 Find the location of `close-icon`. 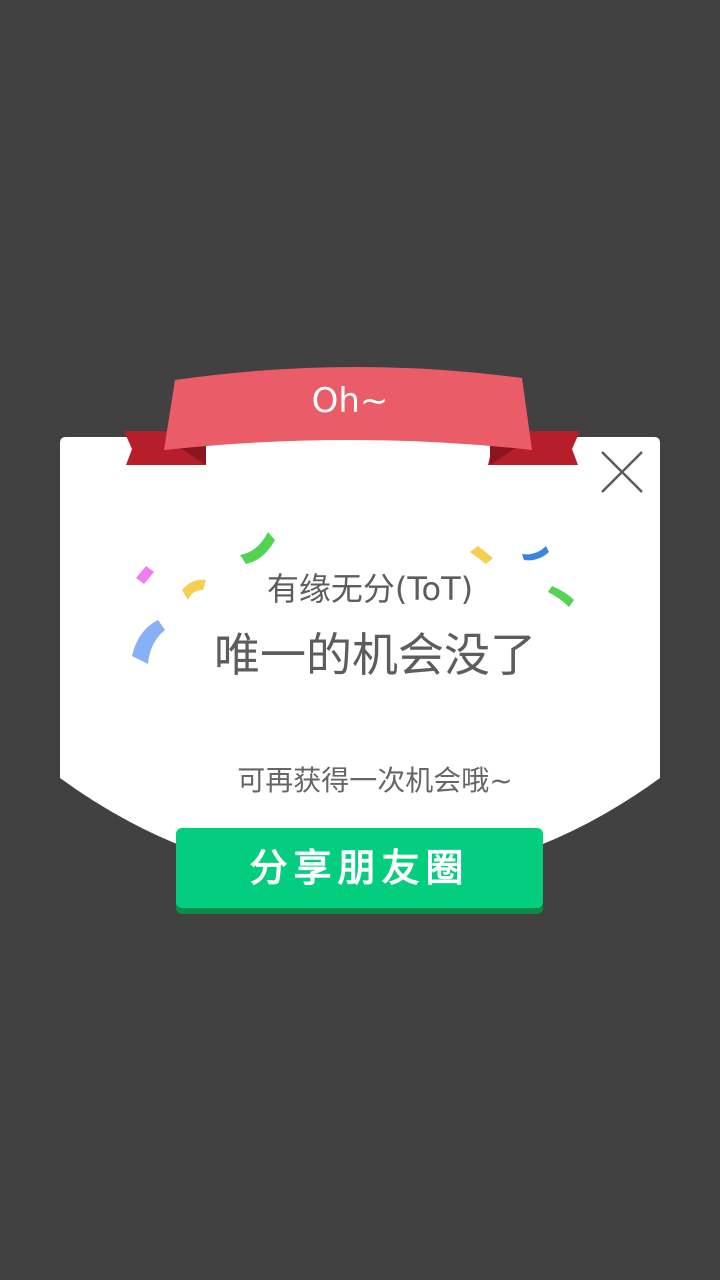

close-icon is located at coordinates (622, 472).